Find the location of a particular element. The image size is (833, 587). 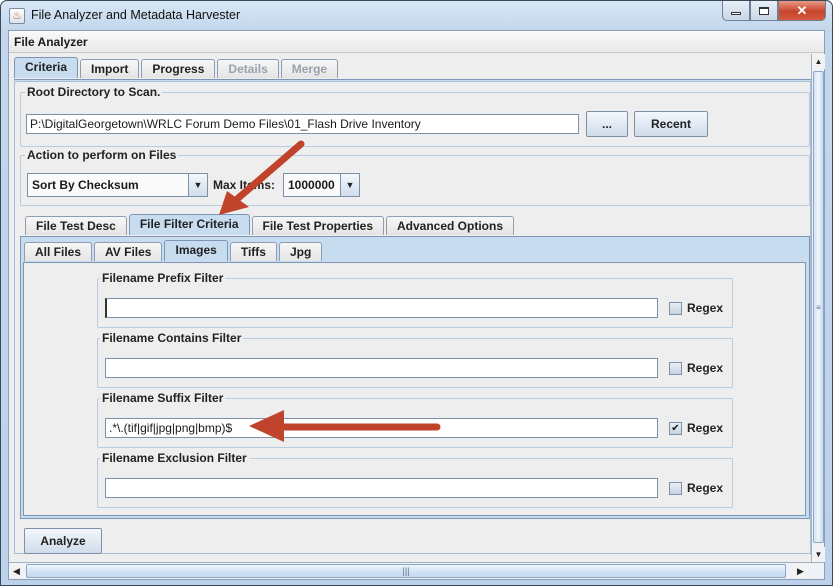

frame-title: File Analyzer is located at coordinates (416, 42).